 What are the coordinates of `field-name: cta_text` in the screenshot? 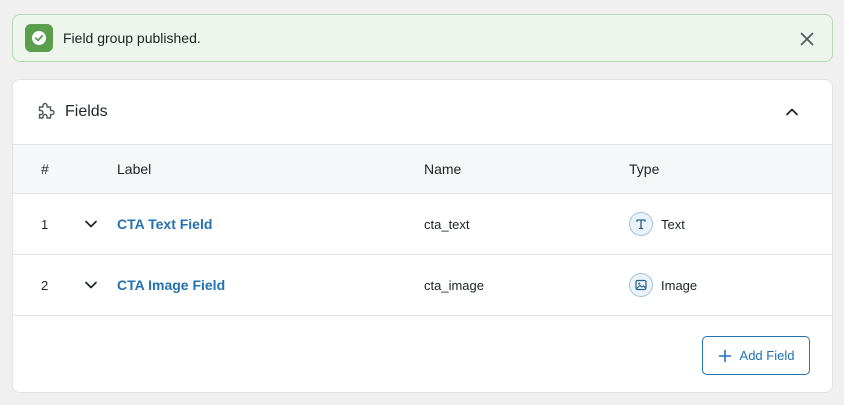 It's located at (447, 224).